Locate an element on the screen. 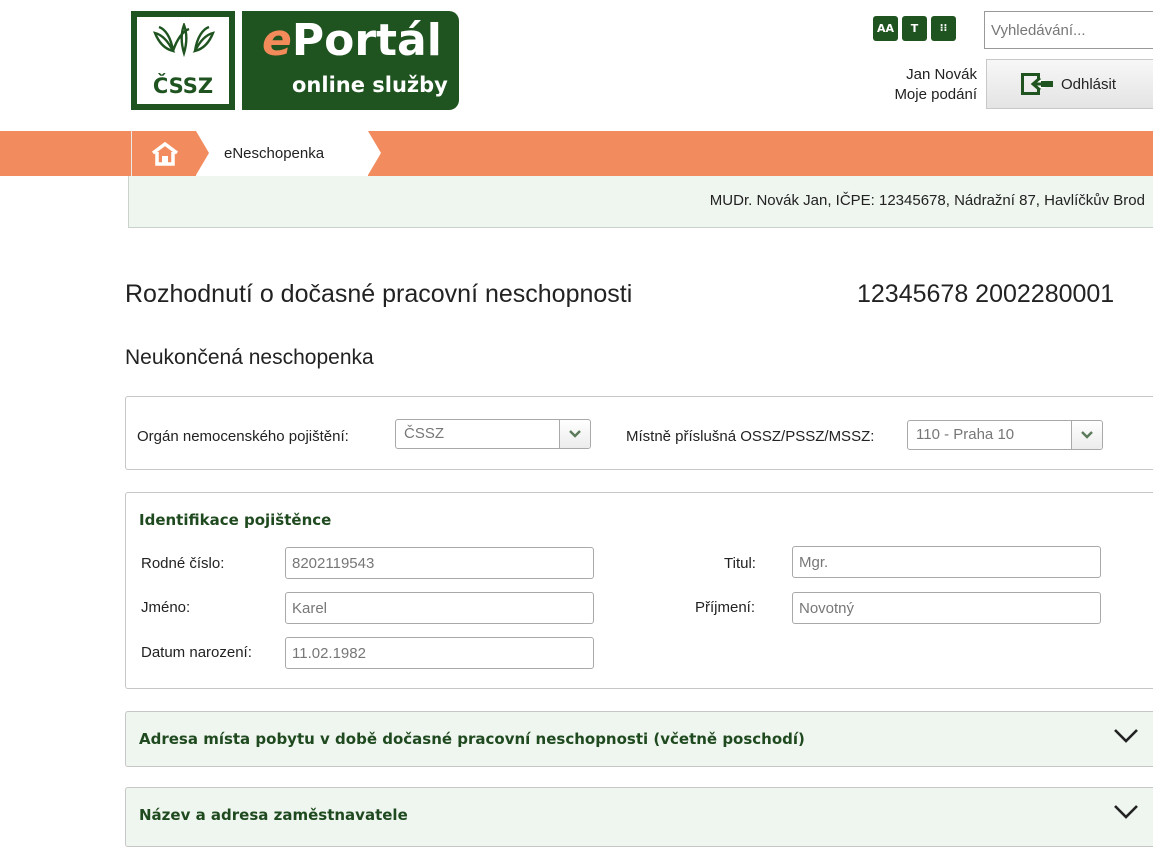 The image size is (1153, 847). last-name-label: Příjmení: is located at coordinates (725, 607).